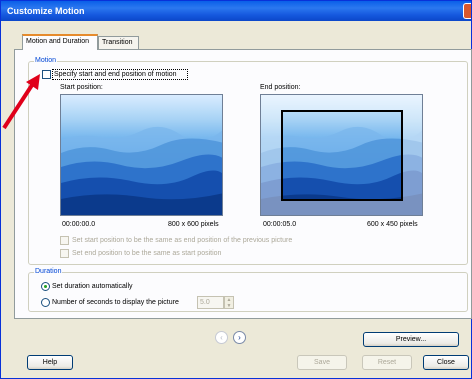  Describe the element at coordinates (115, 302) in the screenshot. I see `seconds-label: Number of seconds to display the picture` at that location.